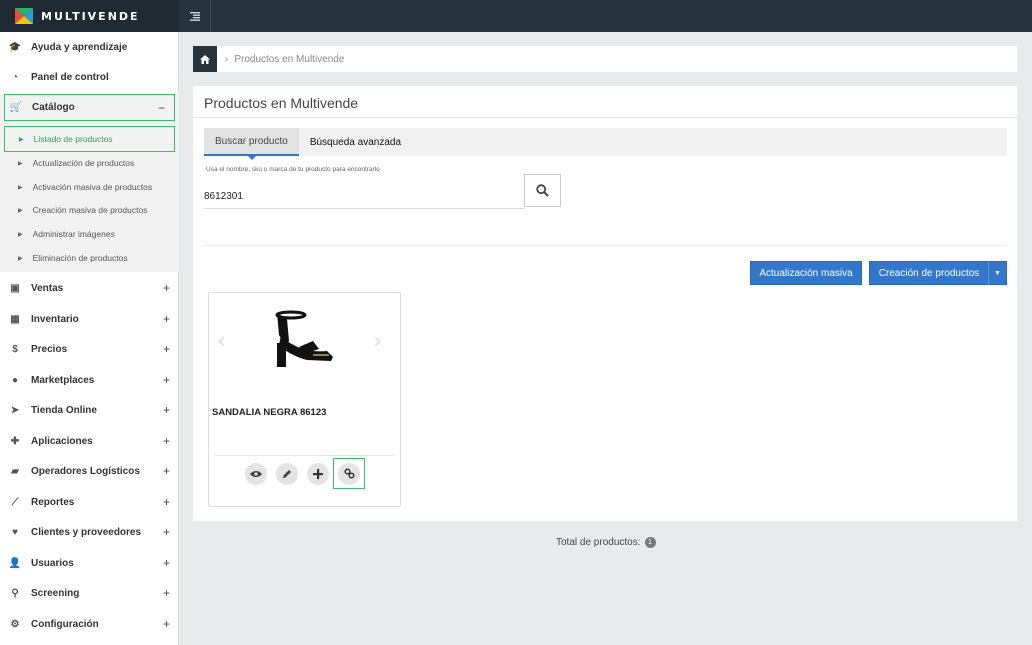  Describe the element at coordinates (15, 288) in the screenshot. I see `money-icon: ▣` at that location.